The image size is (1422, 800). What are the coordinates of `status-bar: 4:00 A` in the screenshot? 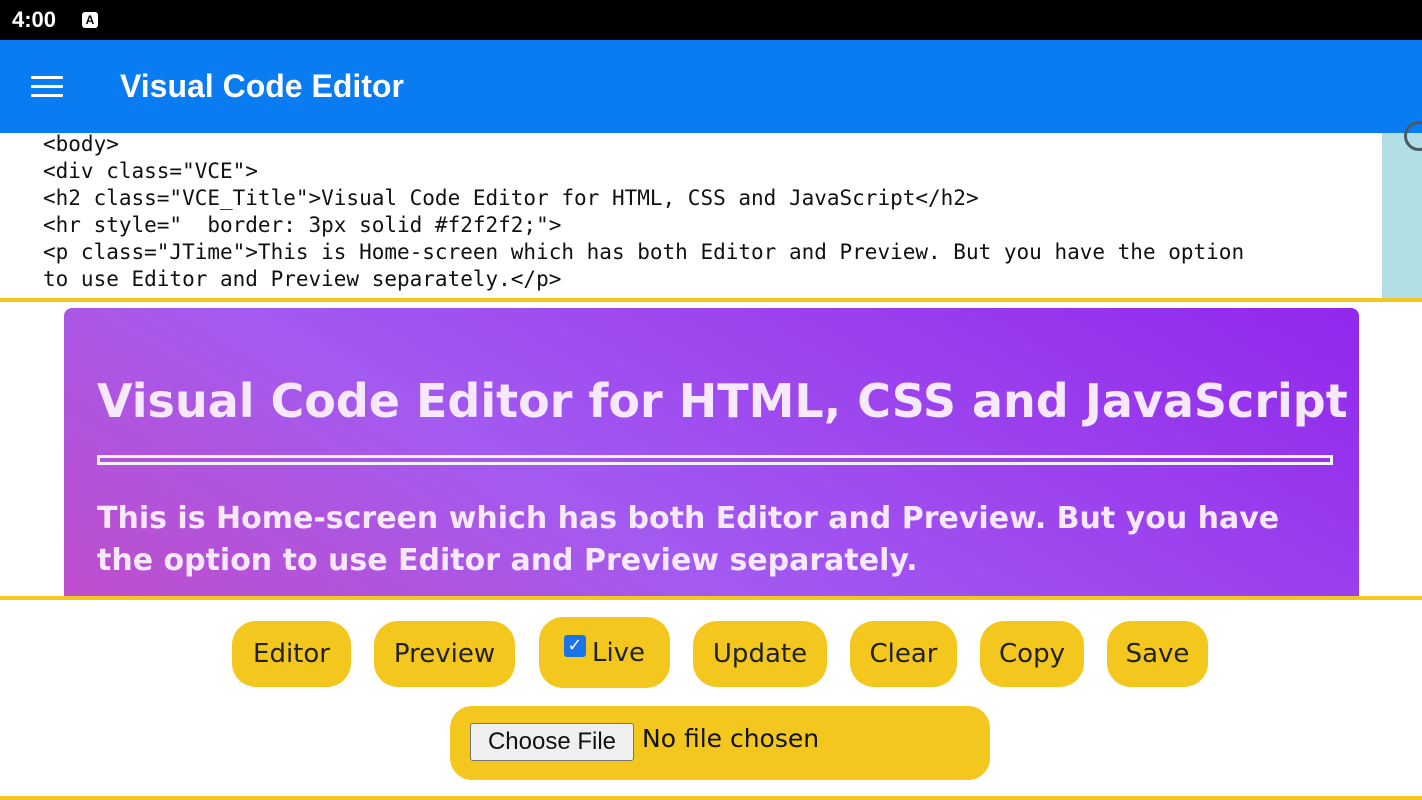 It's located at (711, 20).